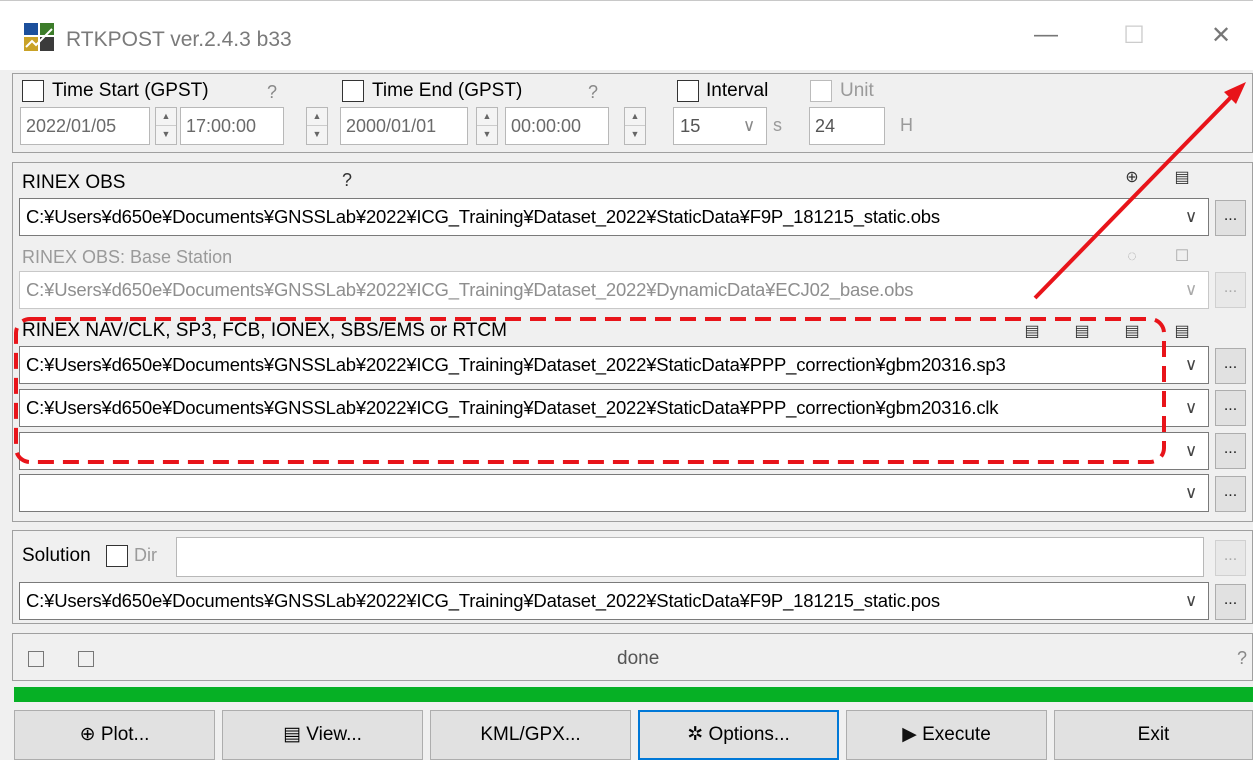 This screenshot has height=760, width=1253. What do you see at coordinates (347, 180) in the screenshot?
I see `rinex-obs-help: ?` at bounding box center [347, 180].